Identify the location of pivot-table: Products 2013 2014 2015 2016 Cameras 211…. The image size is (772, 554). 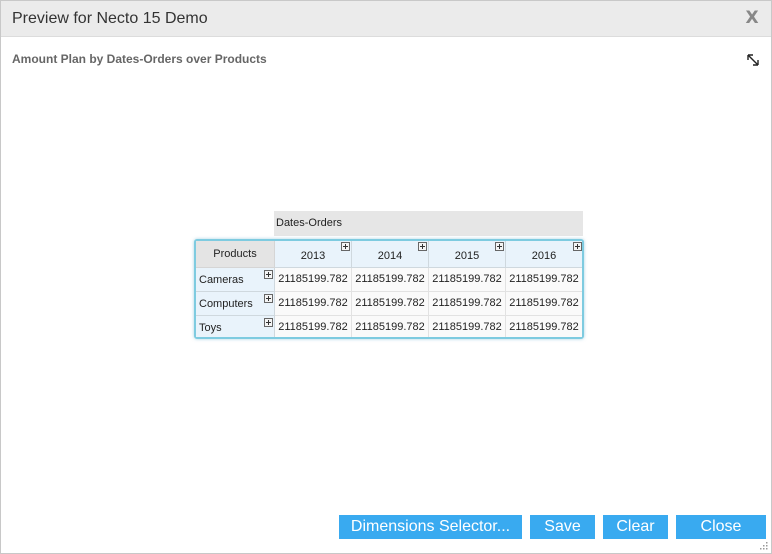
(389, 289).